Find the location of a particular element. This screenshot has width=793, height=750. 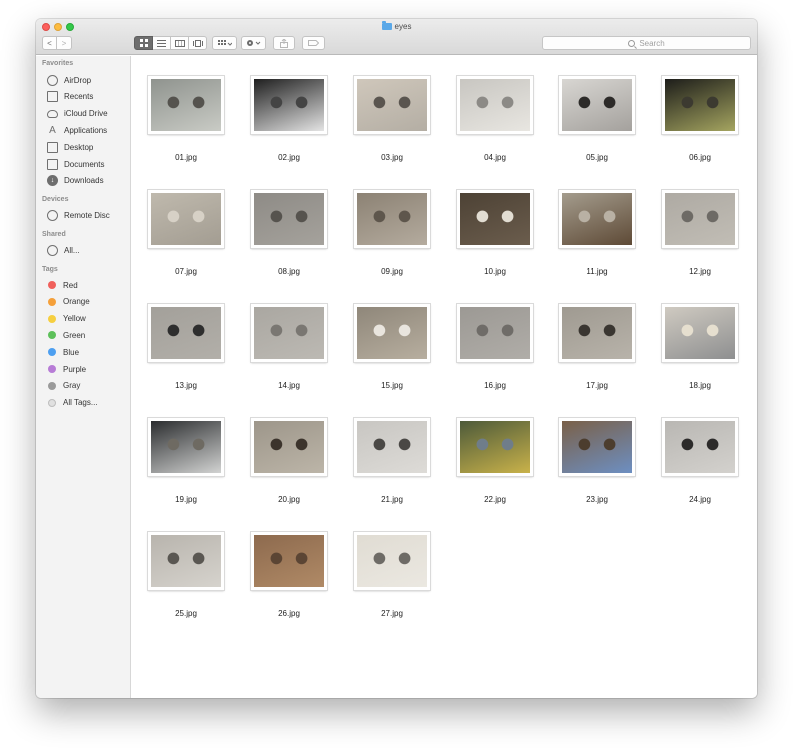

share-button is located at coordinates (284, 43).